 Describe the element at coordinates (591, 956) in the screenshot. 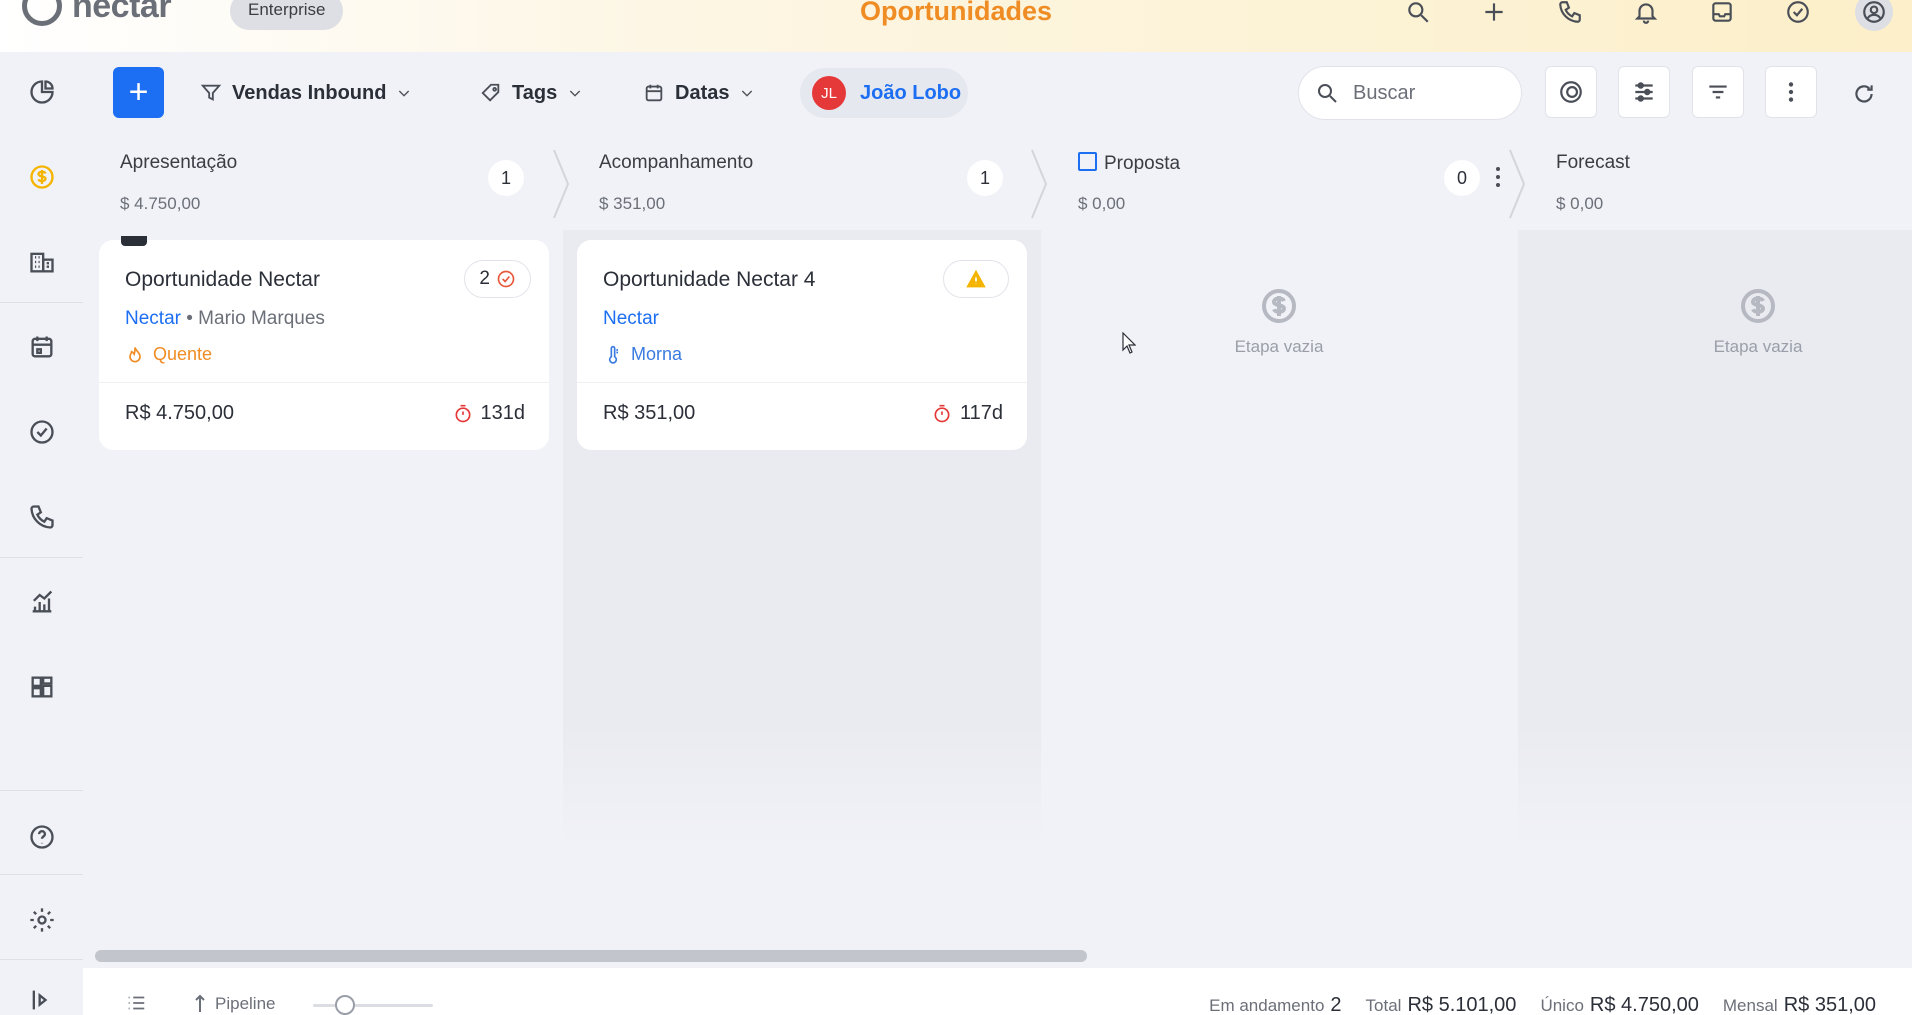

I see `horizontal-scrollbar` at that location.